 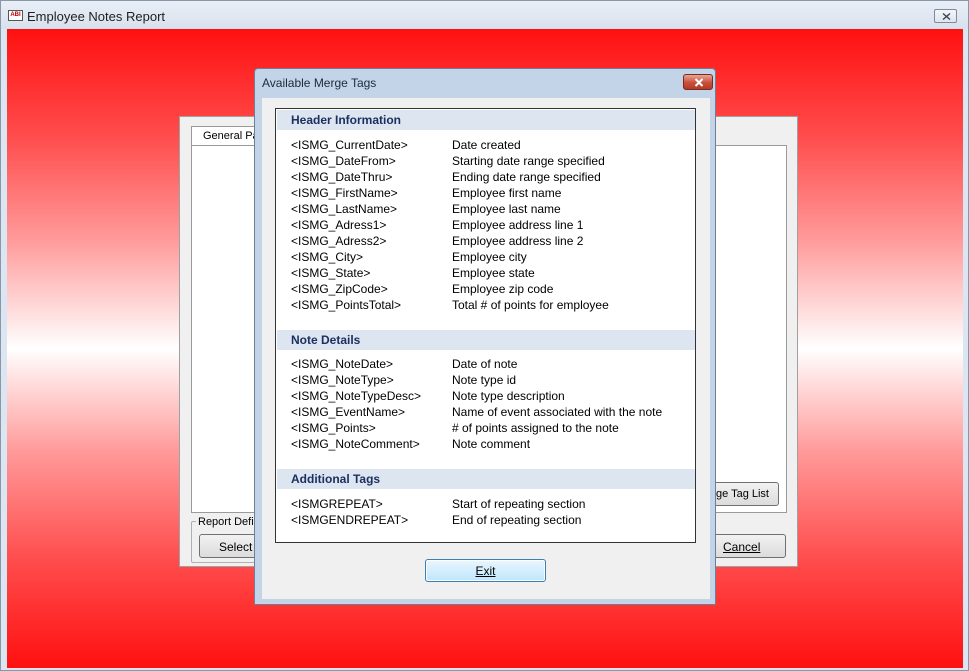 I want to click on dialog-close-button, so click(x=698, y=82).